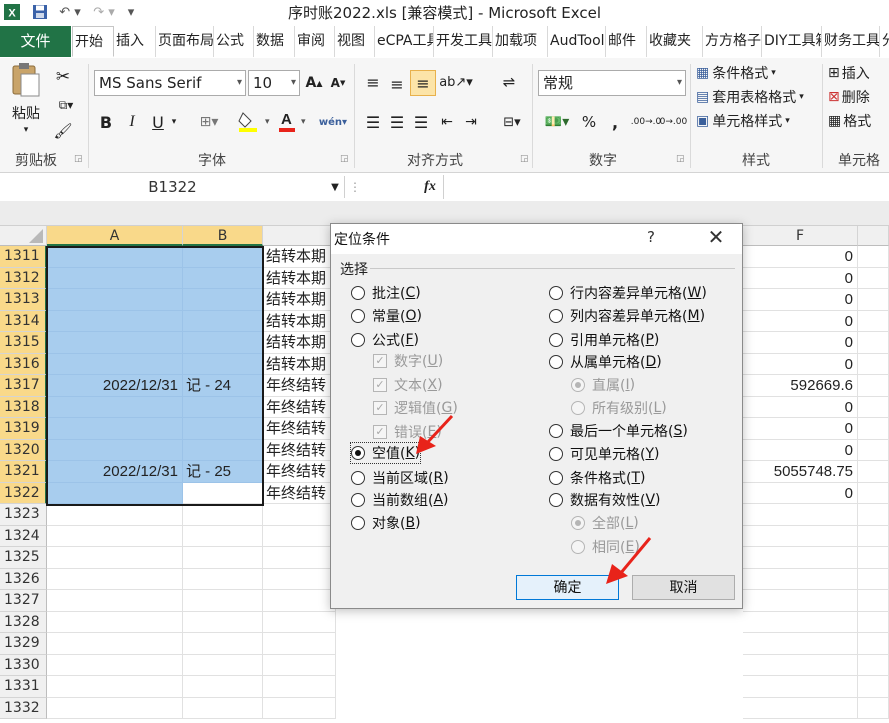 The image size is (889, 723). I want to click on row-header: 1319, so click(23, 429).